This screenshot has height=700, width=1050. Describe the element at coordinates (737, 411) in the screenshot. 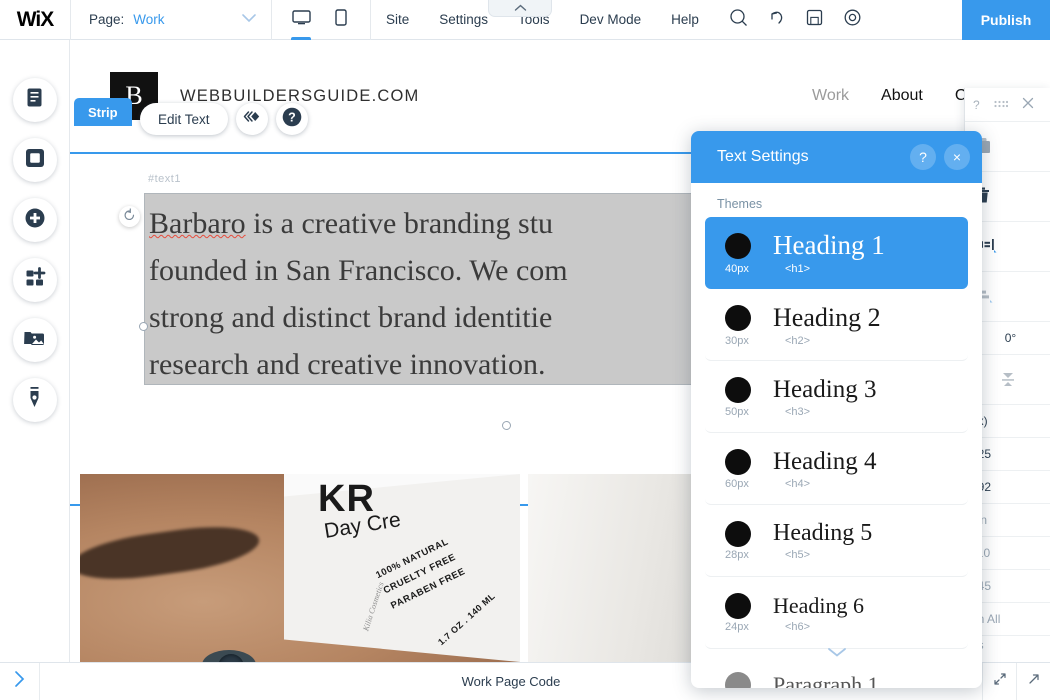

I see `theme-size: 50px` at that location.